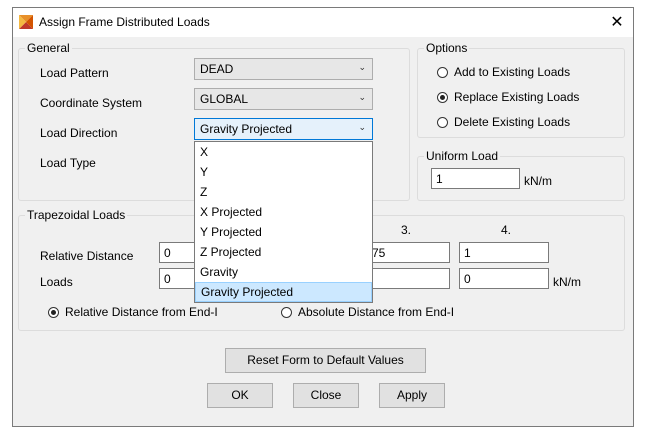  Describe the element at coordinates (567, 282) in the screenshot. I see `trapezoidal-unit: kN/m` at that location.